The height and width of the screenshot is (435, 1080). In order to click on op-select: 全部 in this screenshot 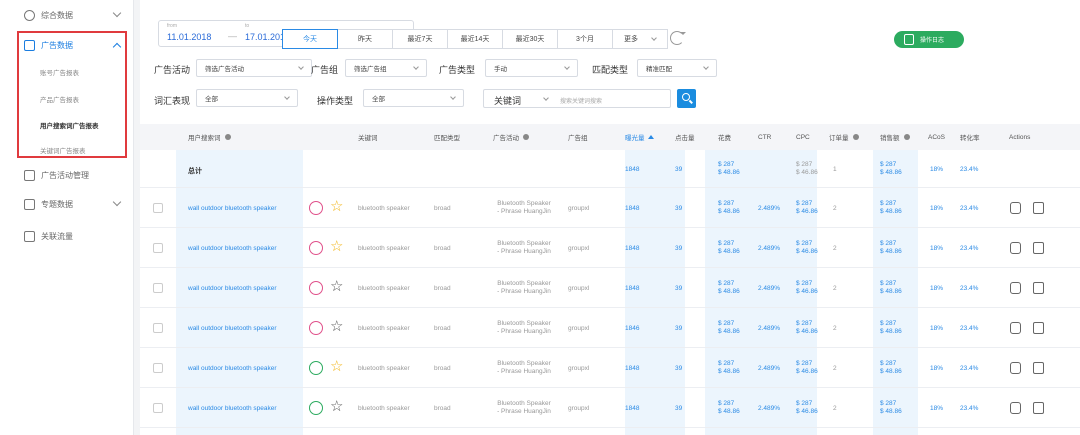, I will do `click(413, 98)`.